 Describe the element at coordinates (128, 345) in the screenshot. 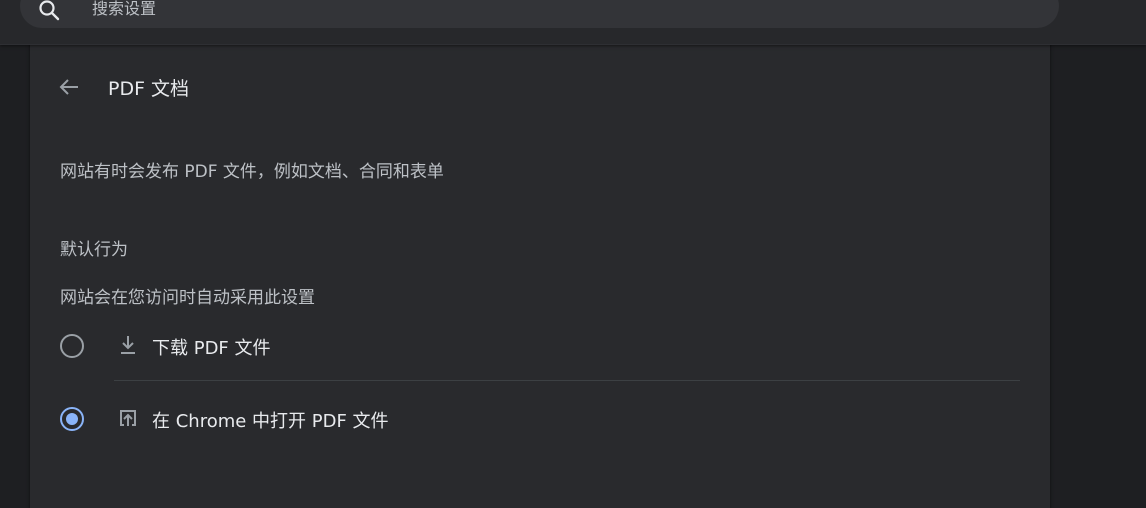

I see `download-icon` at that location.